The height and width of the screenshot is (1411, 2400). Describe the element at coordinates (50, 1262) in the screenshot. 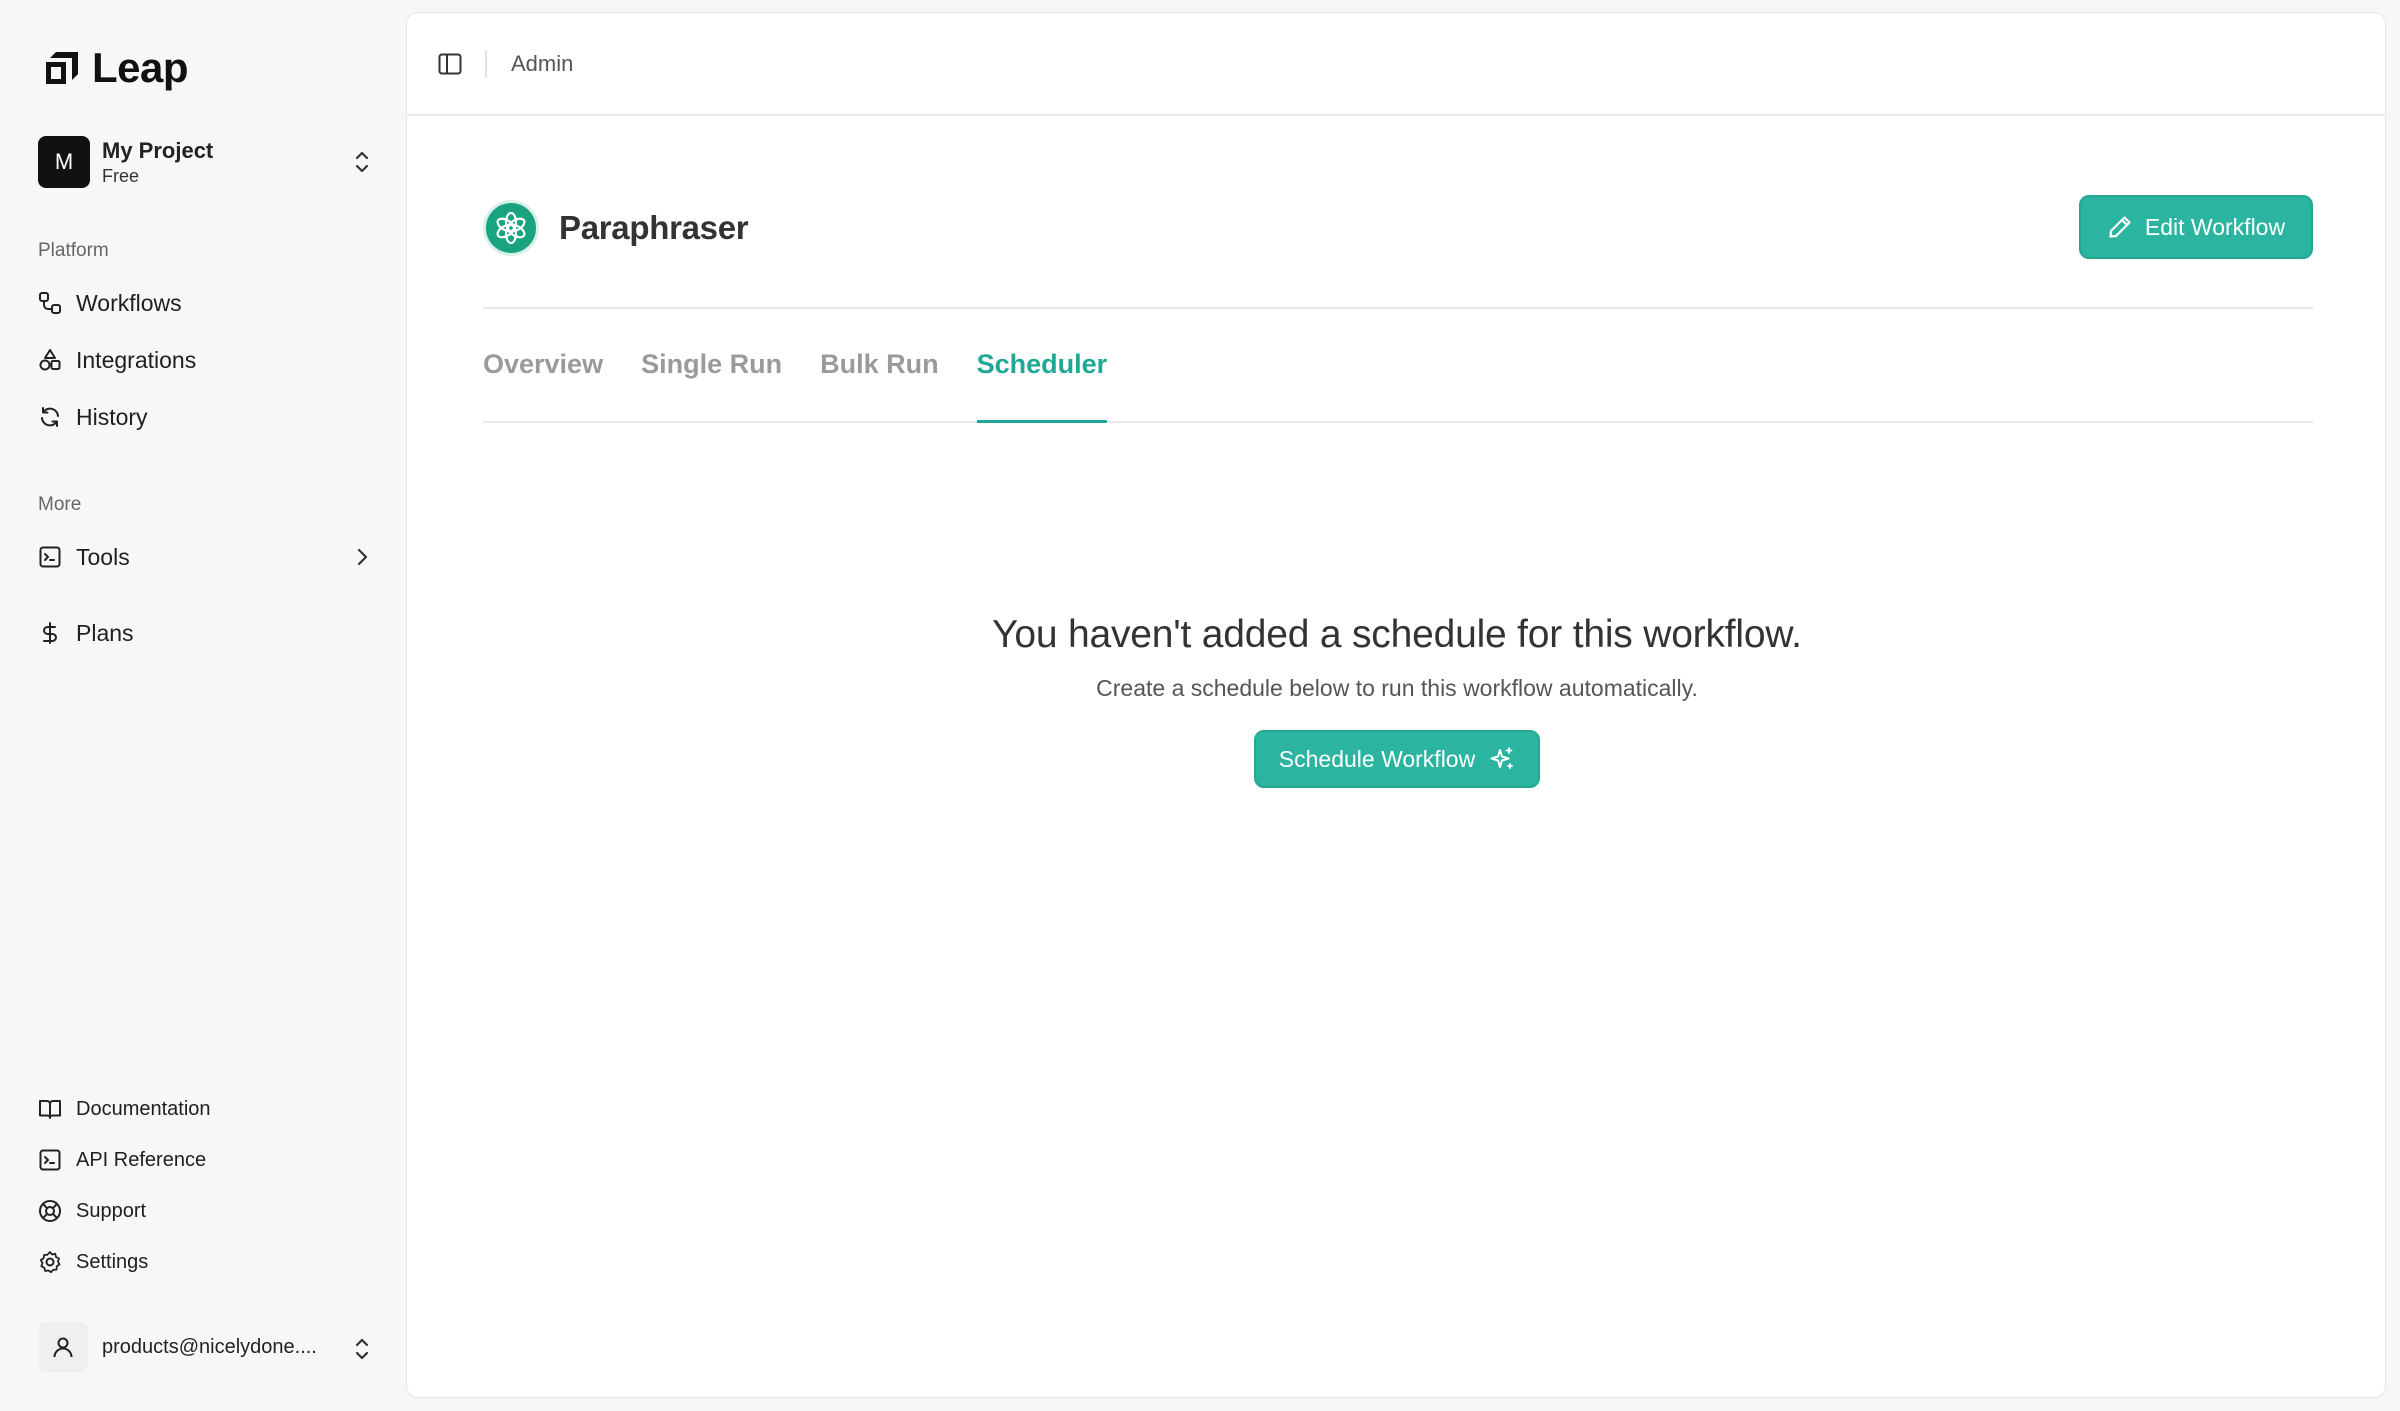

I see `gear-icon` at that location.